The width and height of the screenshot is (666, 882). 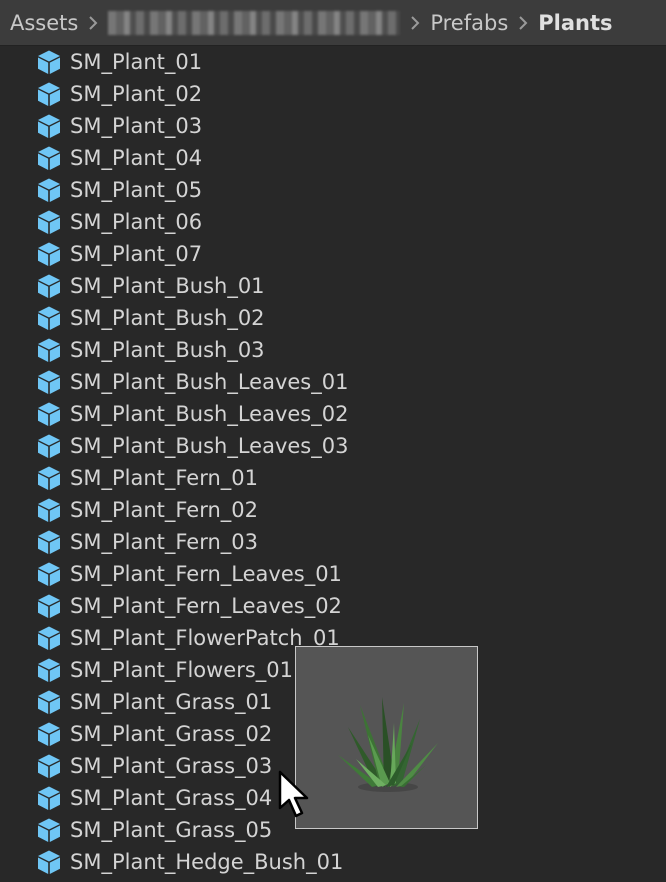 I want to click on list-item: SM_Plant_Grass_03, so click(x=154, y=766).